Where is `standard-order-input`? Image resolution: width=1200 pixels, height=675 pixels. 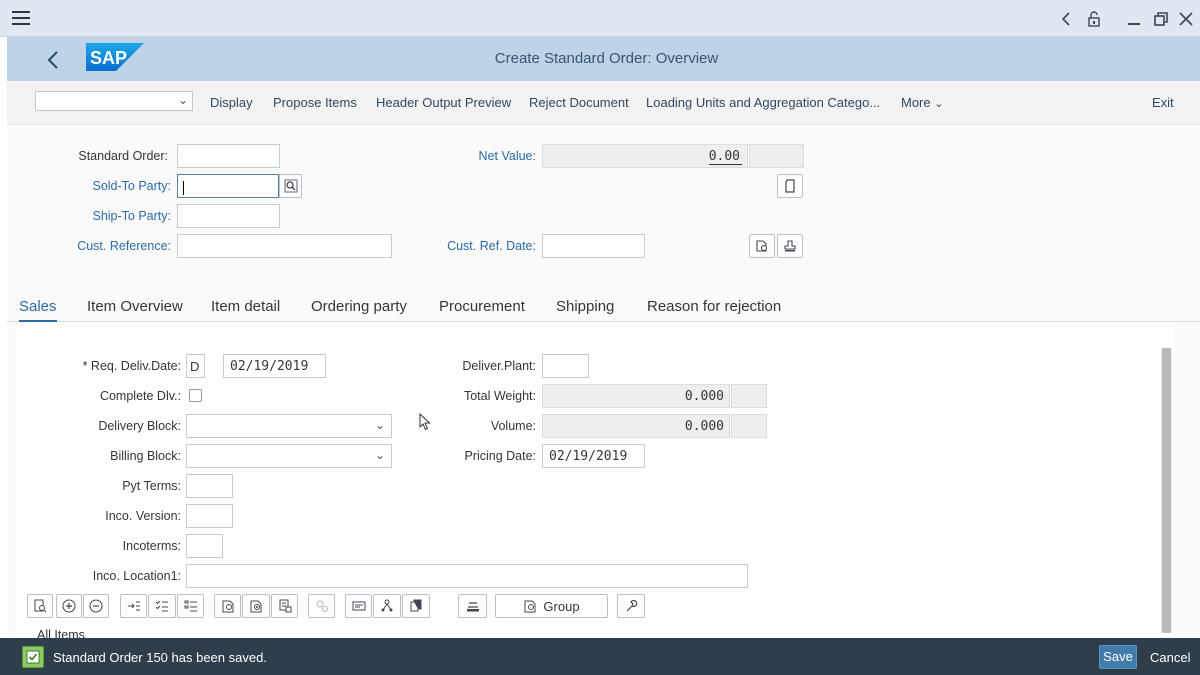 standard-order-input is located at coordinates (228, 156).